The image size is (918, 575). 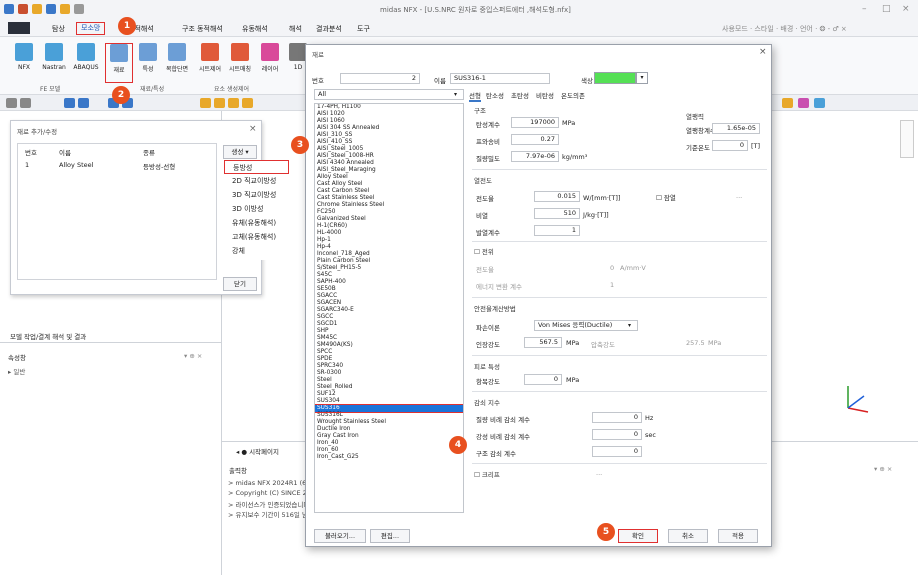 What do you see at coordinates (329, 29) in the screenshot?
I see `menu-results: 결과분석` at bounding box center [329, 29].